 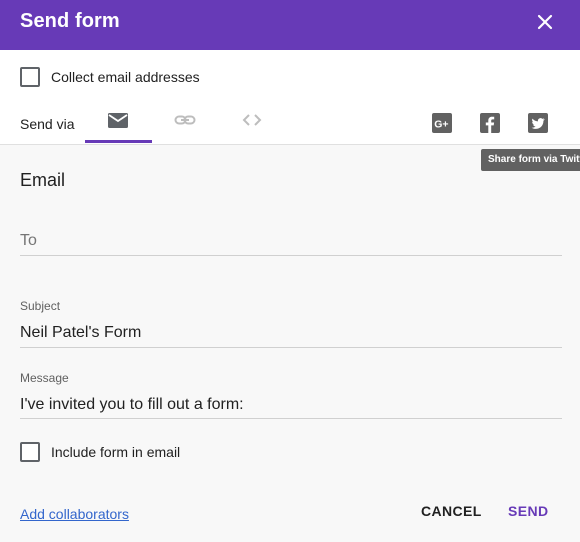 I want to click on tab-link, so click(x=185, y=122).